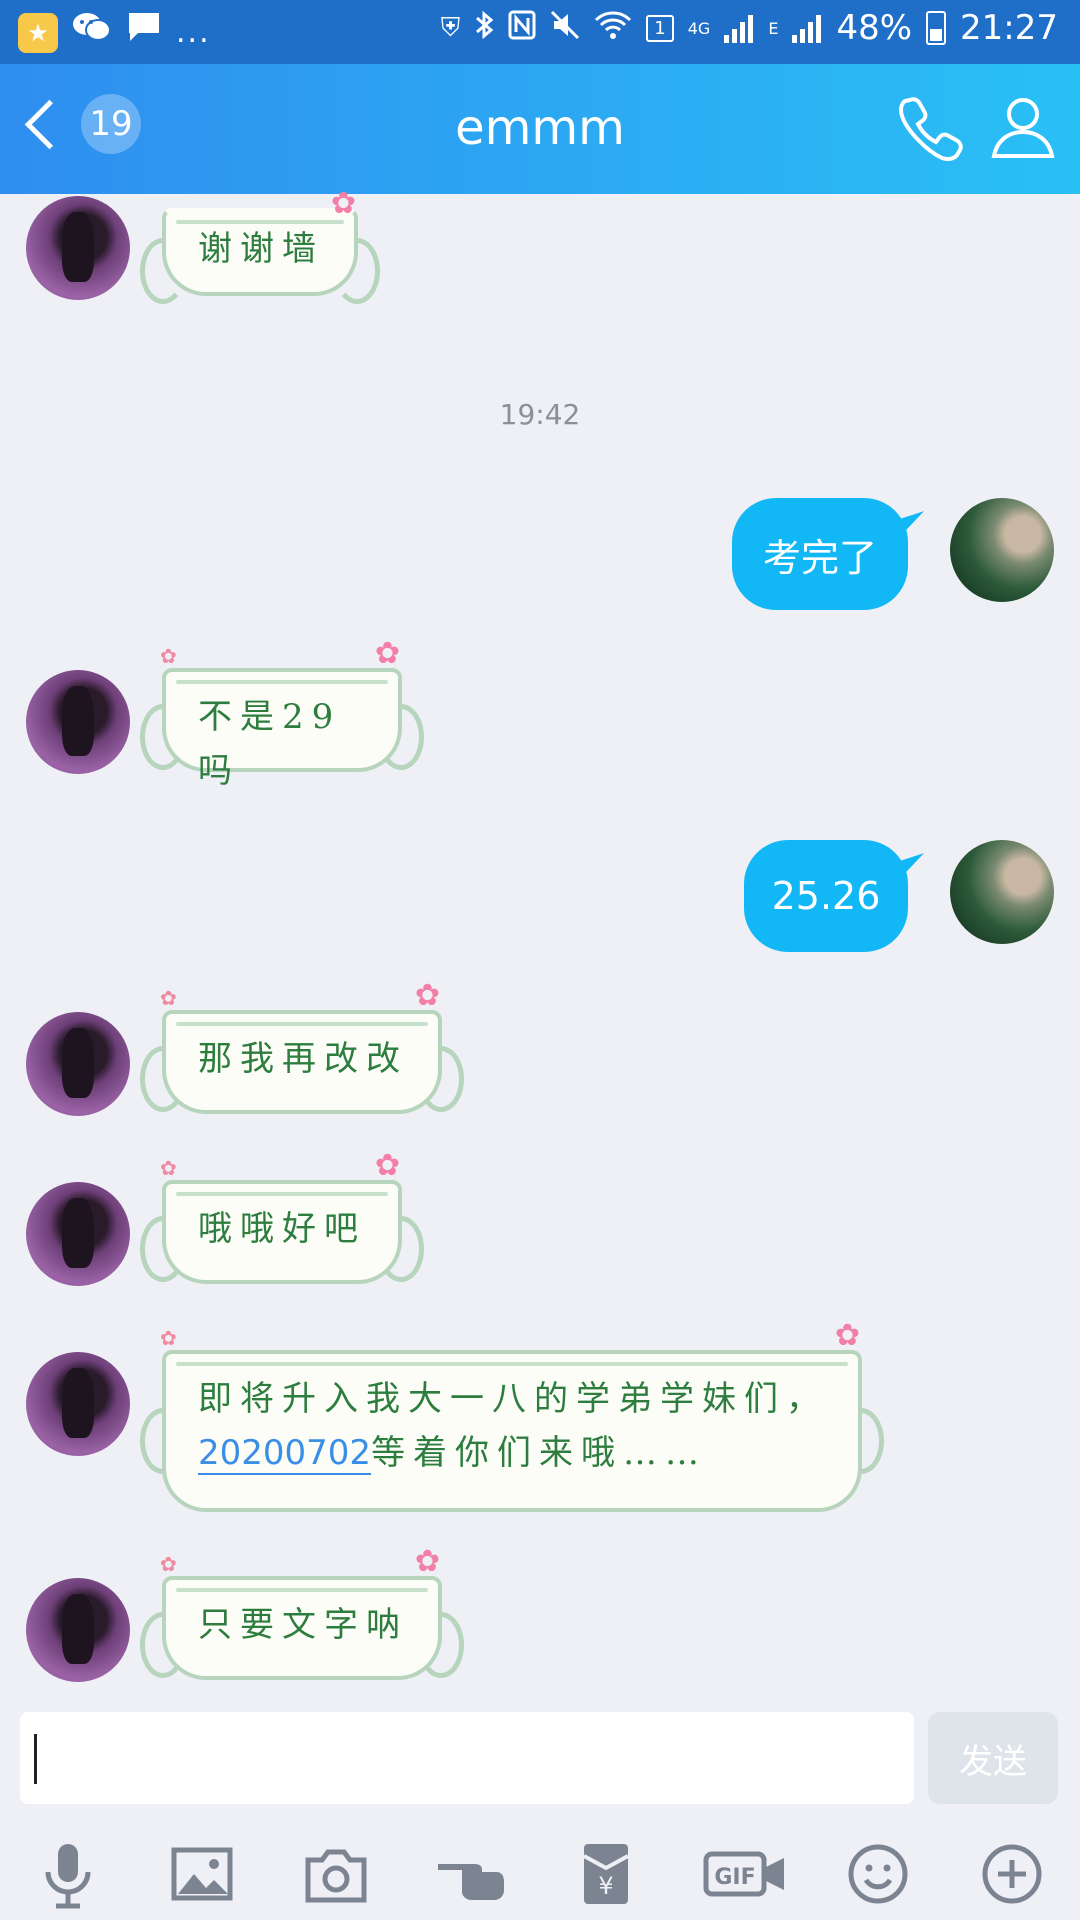 This screenshot has height=1920, width=1080. Describe the element at coordinates (38, 32) in the screenshot. I see `qzone-star-icon: ★` at that location.